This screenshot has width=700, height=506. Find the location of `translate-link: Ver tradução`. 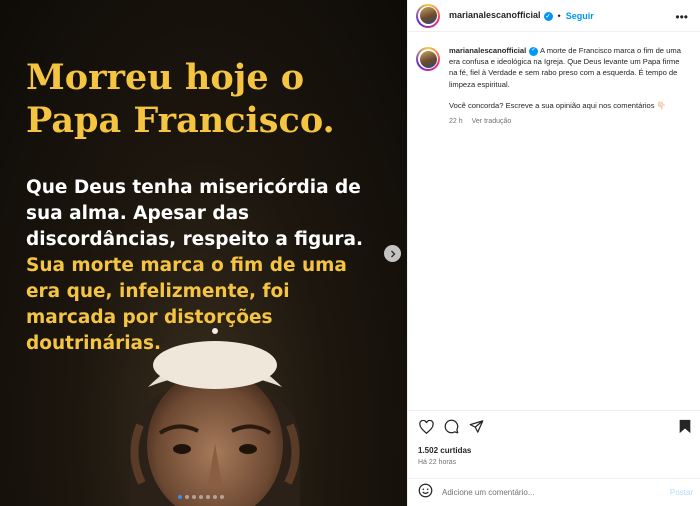

translate-link: Ver tradução is located at coordinates (492, 121).